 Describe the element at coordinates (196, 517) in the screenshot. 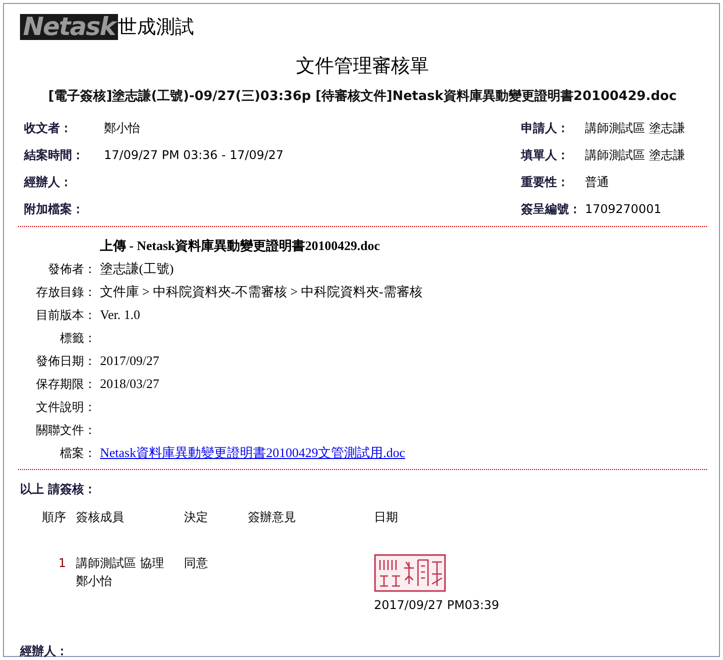

I see `column-header: 決定` at that location.